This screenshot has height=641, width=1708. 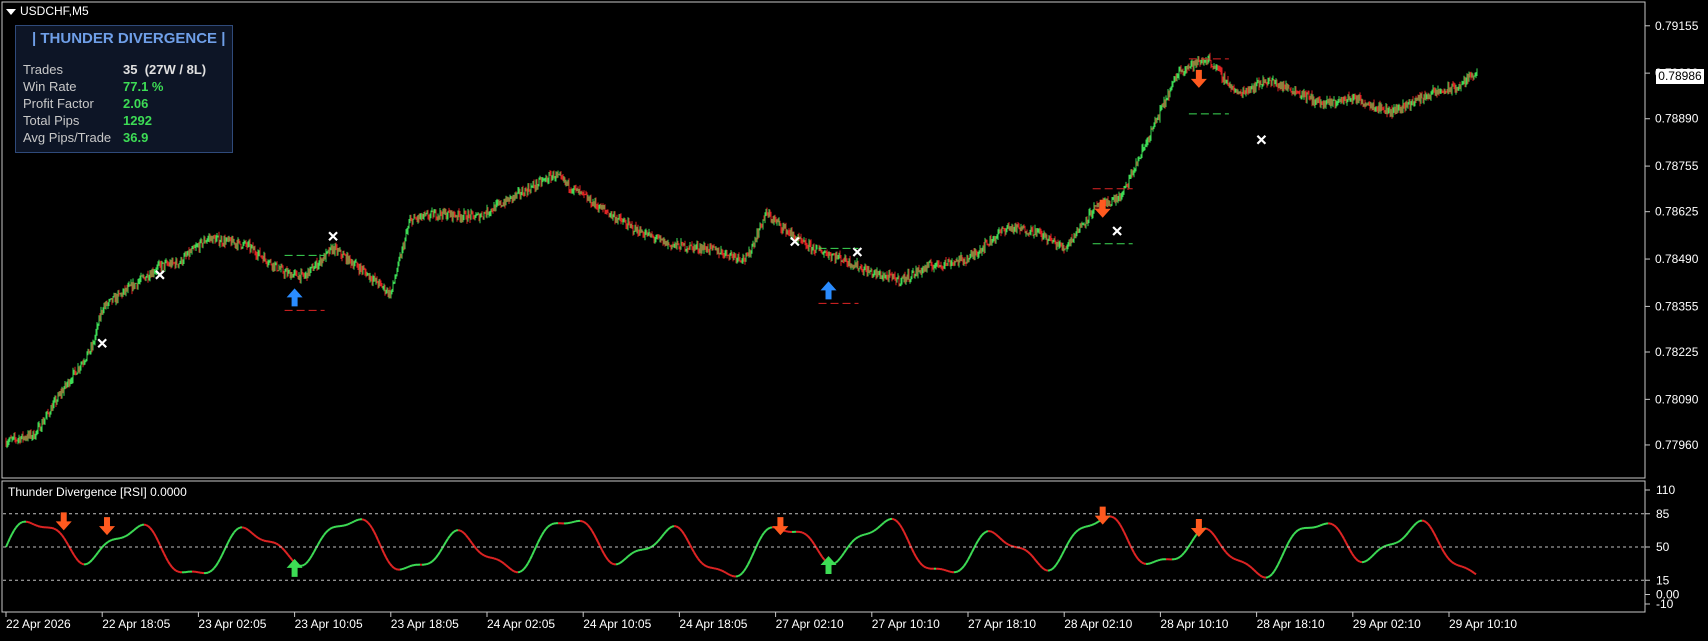 I want to click on rsi-tick-label: 110, so click(x=1665, y=490).